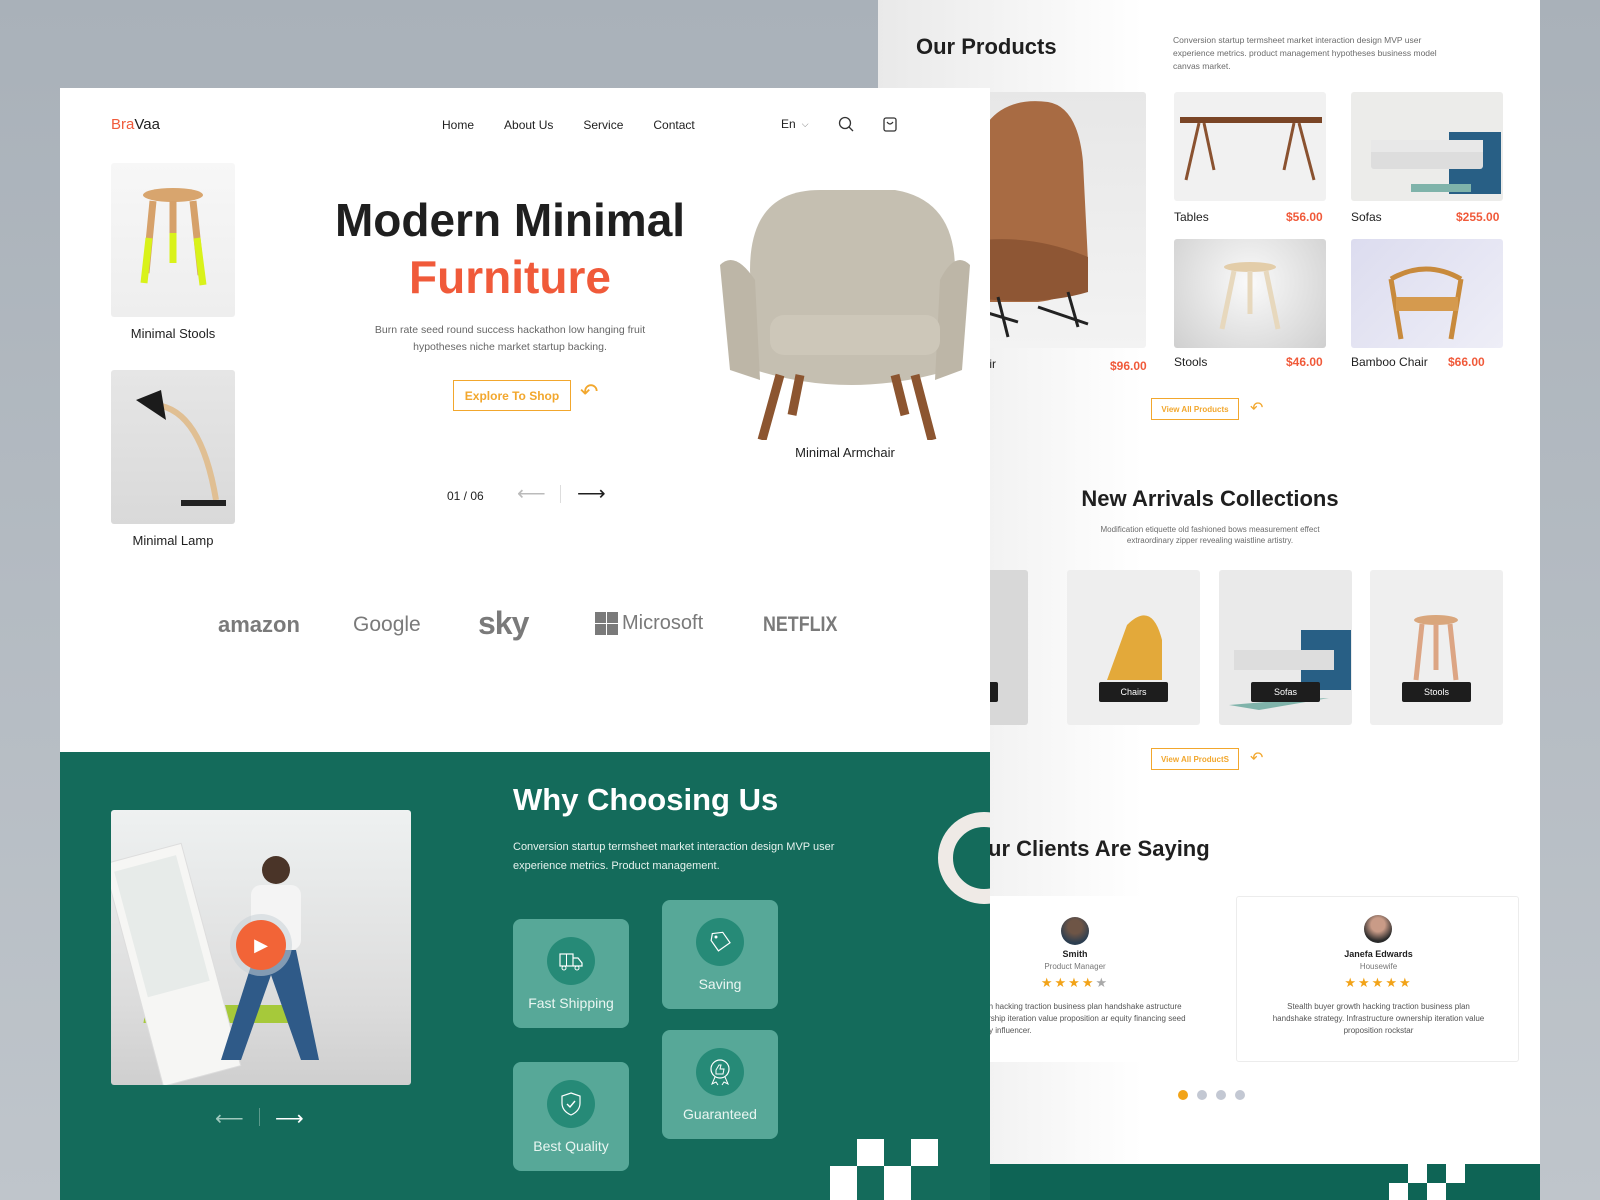 Image resolution: width=1600 pixels, height=1200 pixels. What do you see at coordinates (510, 277) in the screenshot?
I see `hero-title-line2: Furniture` at bounding box center [510, 277].